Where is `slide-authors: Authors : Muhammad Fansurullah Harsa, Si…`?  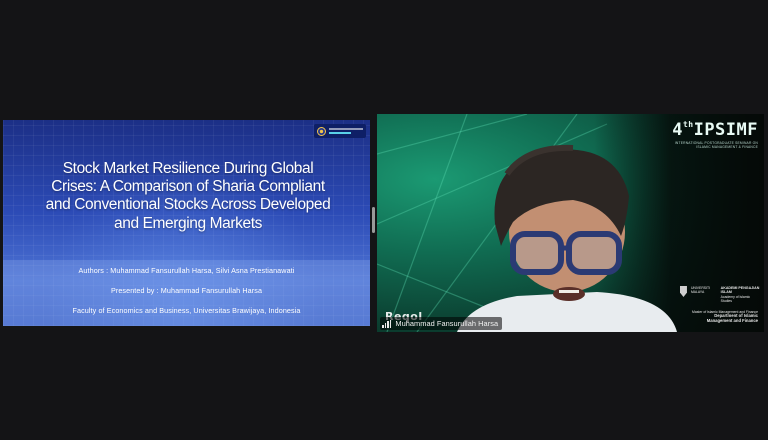
slide-authors: Authors : Muhammad Fansurullah Harsa, Si… is located at coordinates (186, 270).